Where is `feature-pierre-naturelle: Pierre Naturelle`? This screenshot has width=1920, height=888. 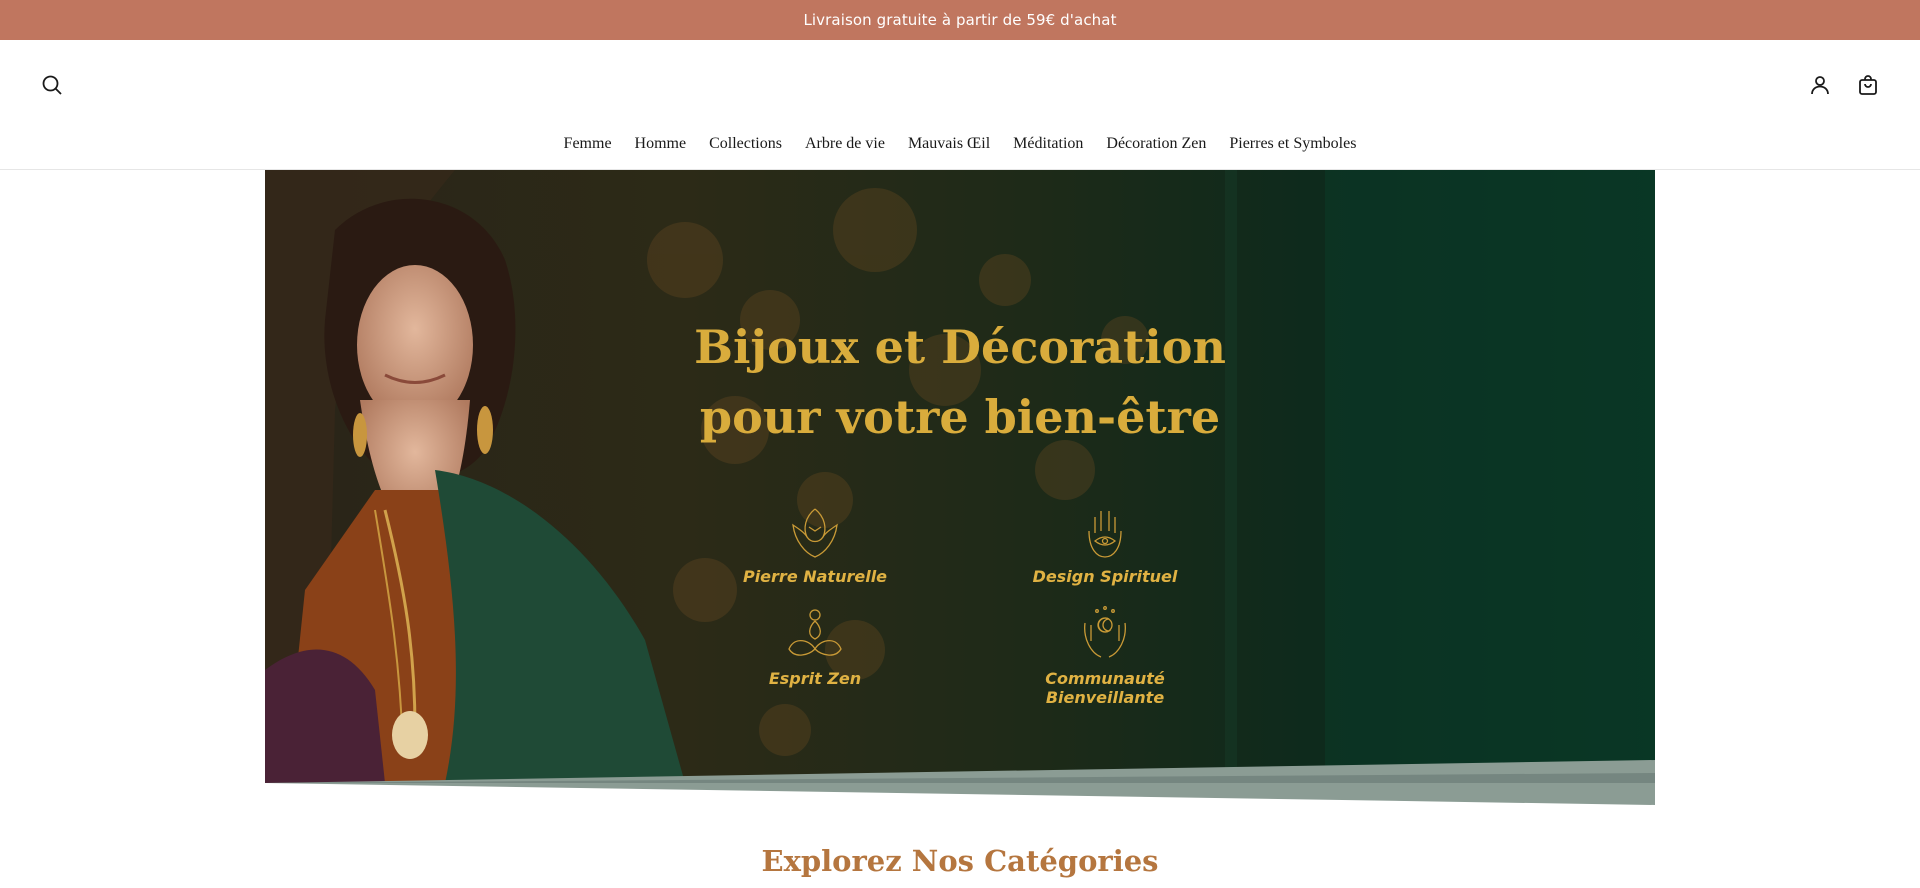
feature-pierre-naturelle: Pierre Naturelle is located at coordinates (815, 544).